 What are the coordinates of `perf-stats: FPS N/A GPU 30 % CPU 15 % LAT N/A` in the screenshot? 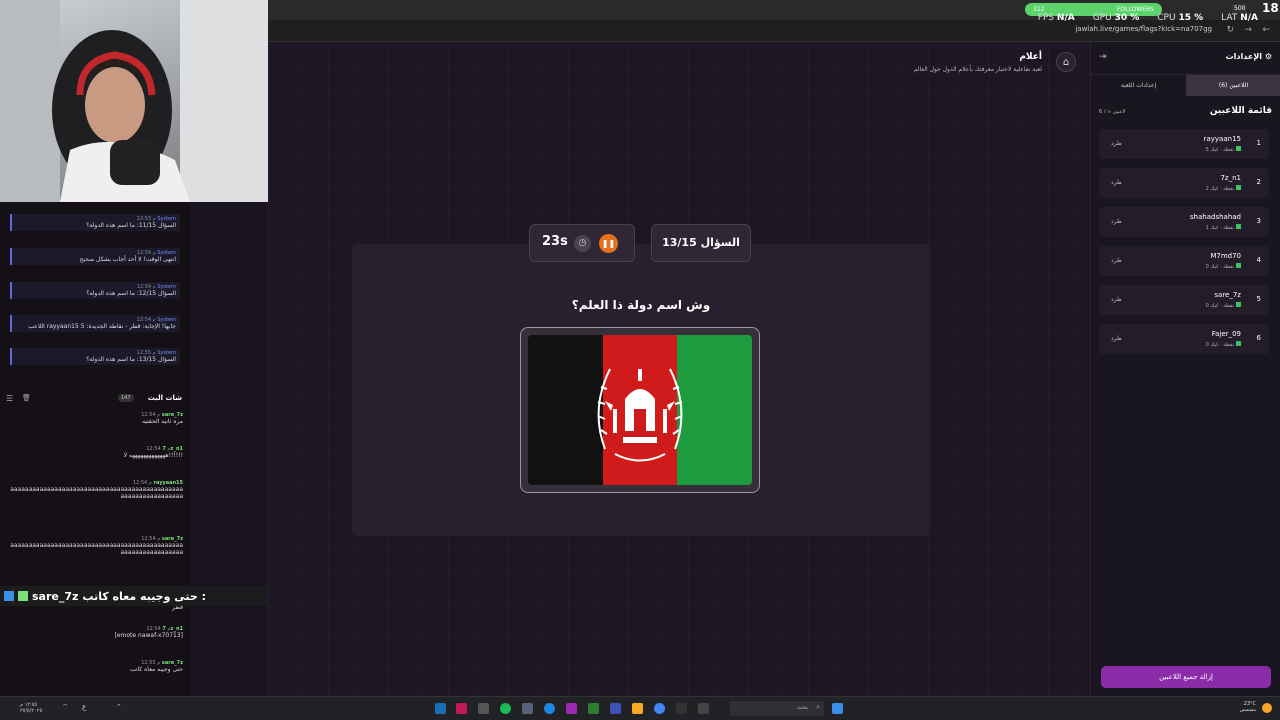 It's located at (1148, 18).